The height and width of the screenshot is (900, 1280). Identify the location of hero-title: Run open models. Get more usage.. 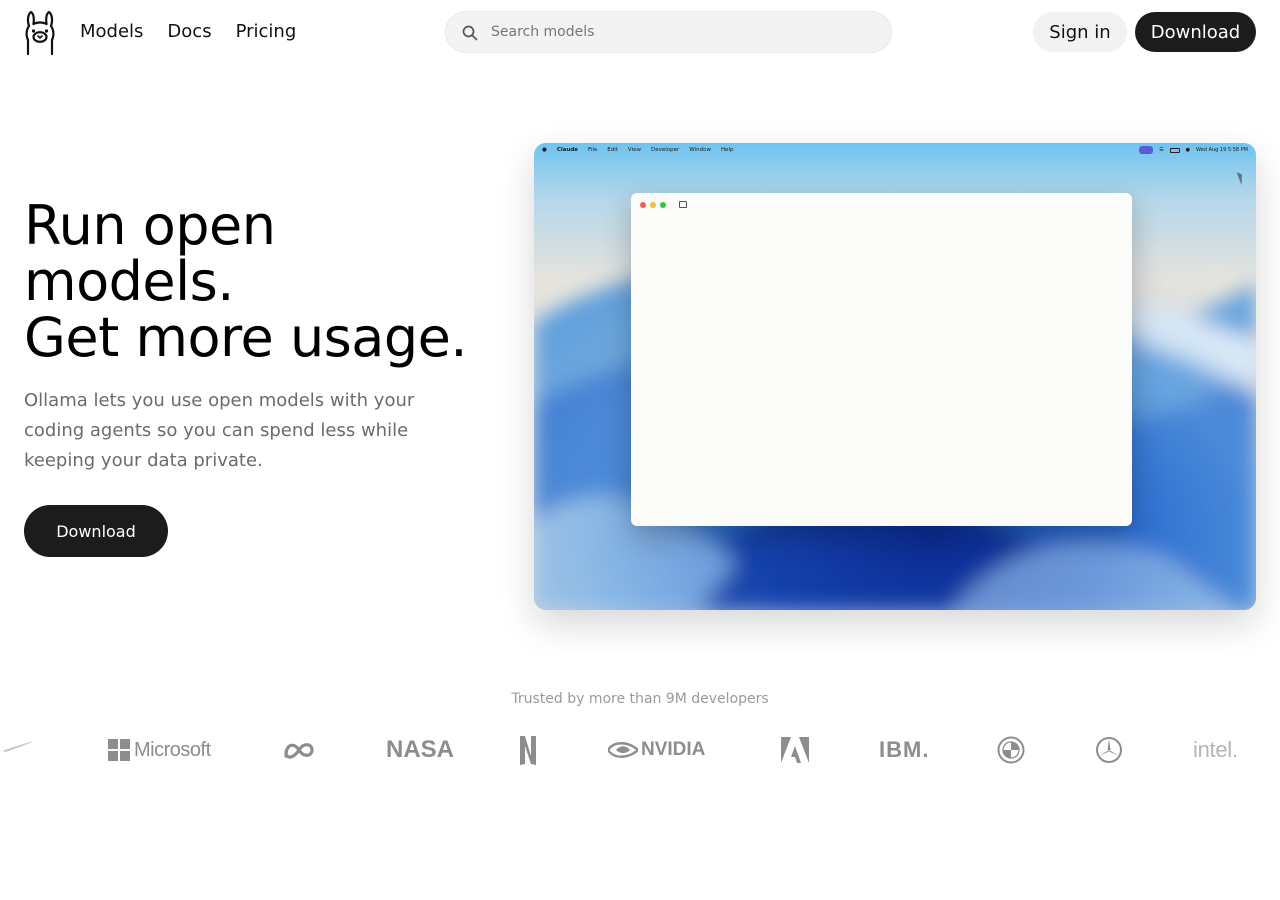
(269, 282).